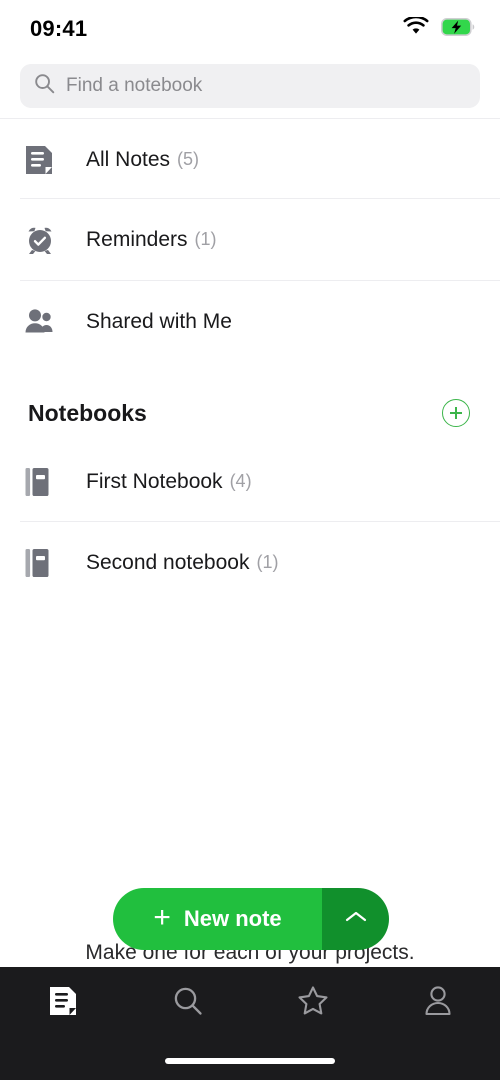 The image size is (500, 1080). I want to click on new-note-button: + New note, so click(251, 919).